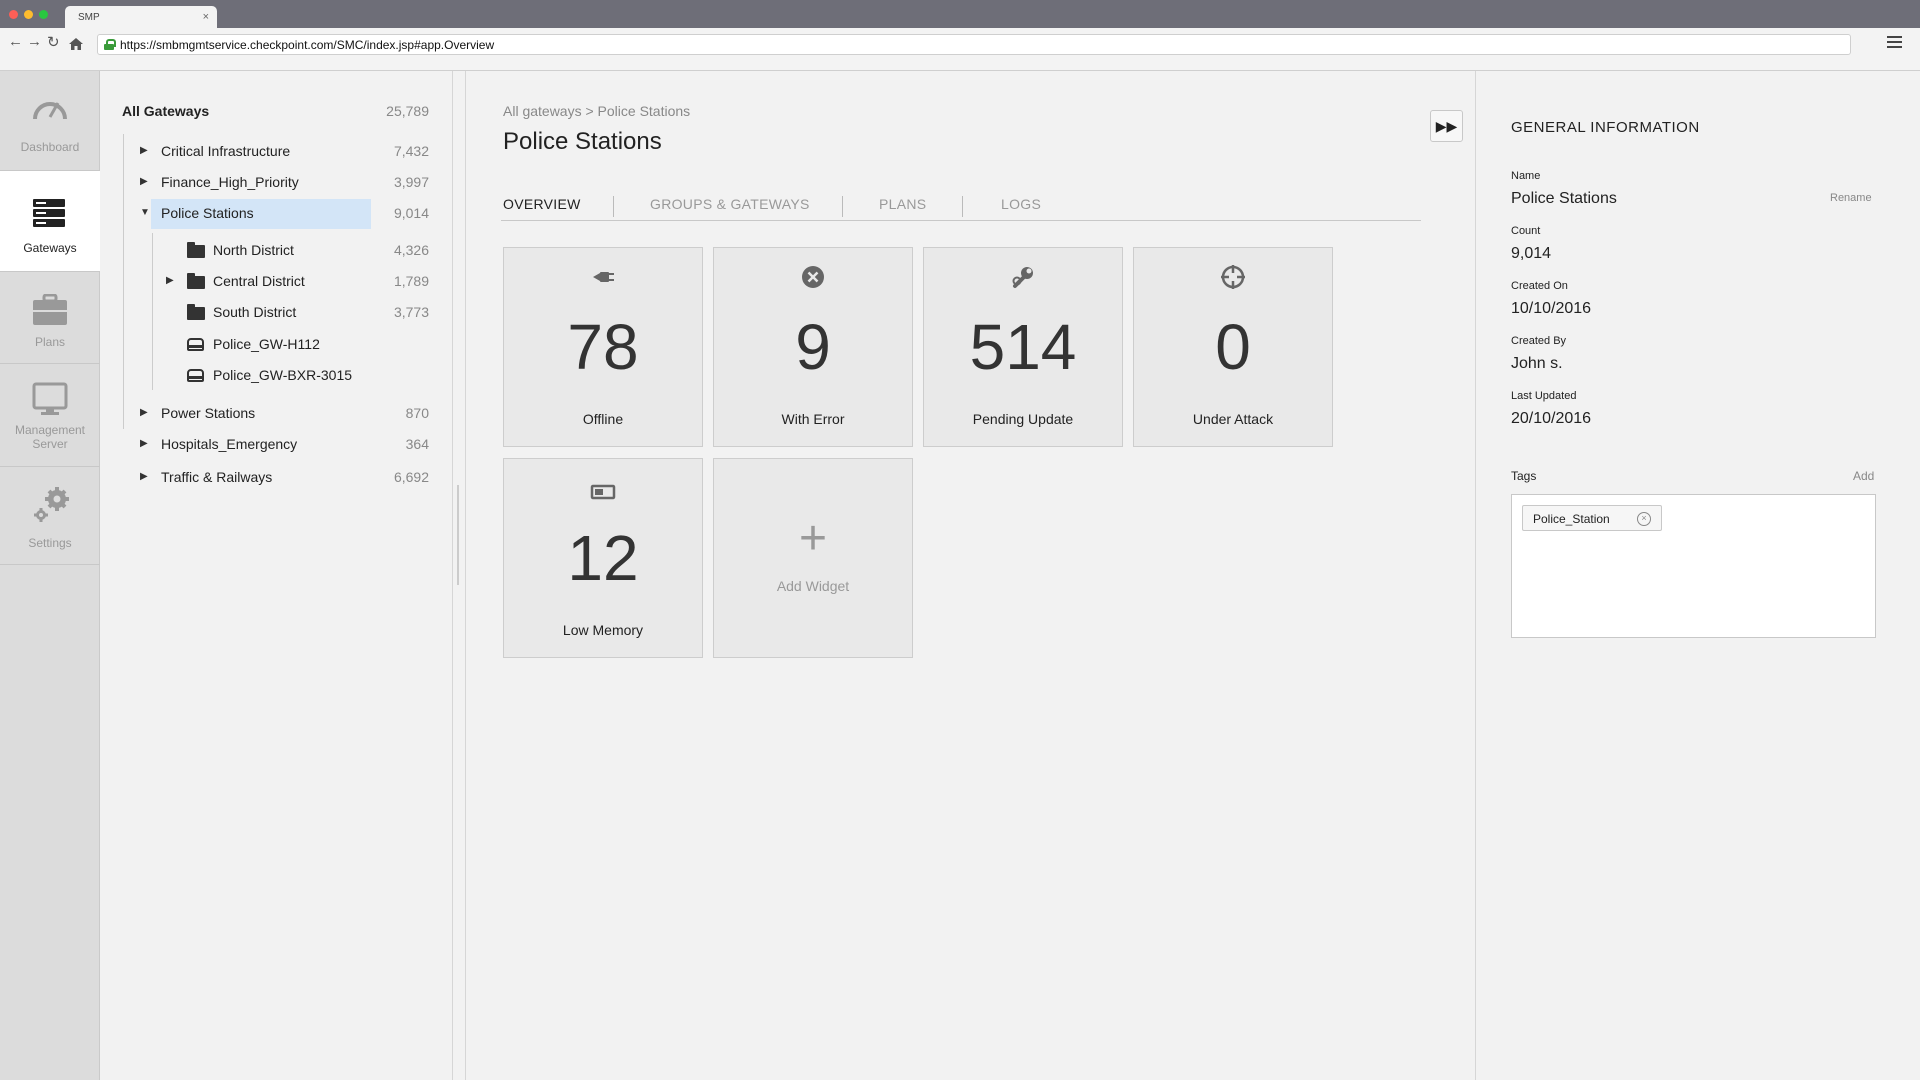  Describe the element at coordinates (603, 419) in the screenshot. I see `widget-label: Offline` at that location.